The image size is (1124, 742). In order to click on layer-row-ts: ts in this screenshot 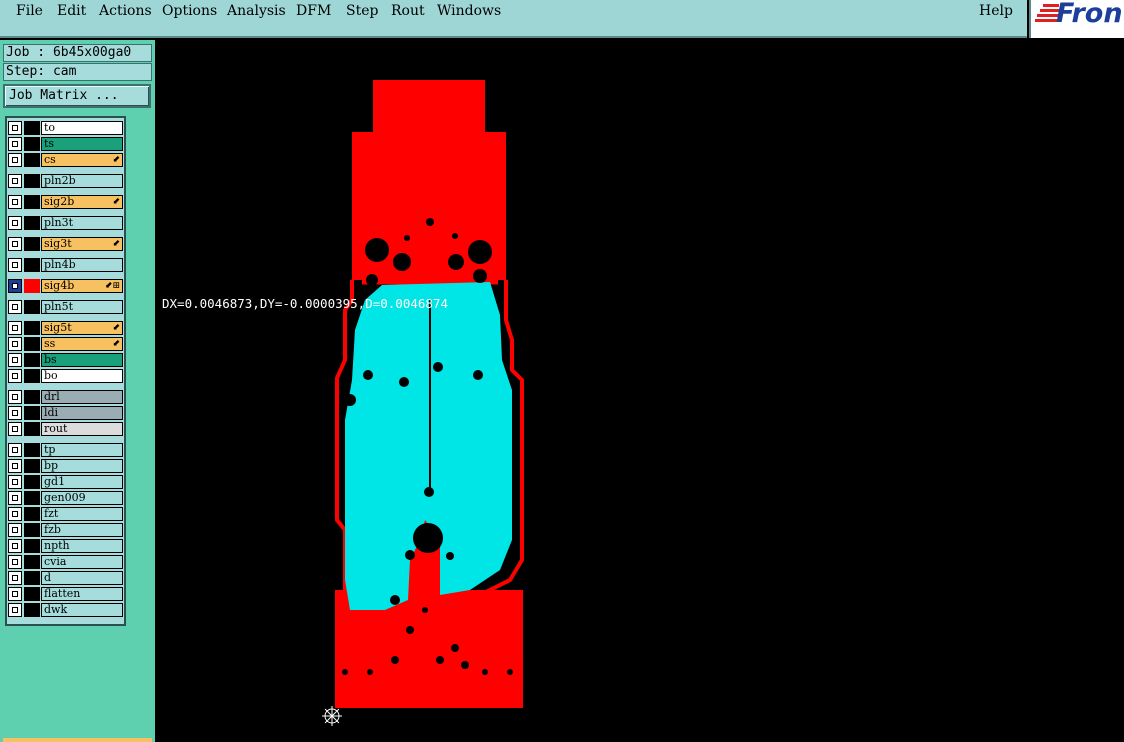, I will do `click(65, 144)`.